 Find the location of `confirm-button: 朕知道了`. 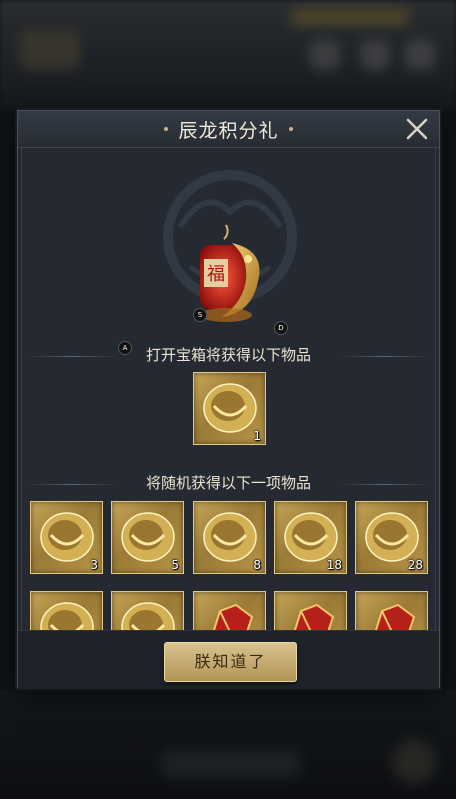

confirm-button: 朕知道了 is located at coordinates (230, 662).